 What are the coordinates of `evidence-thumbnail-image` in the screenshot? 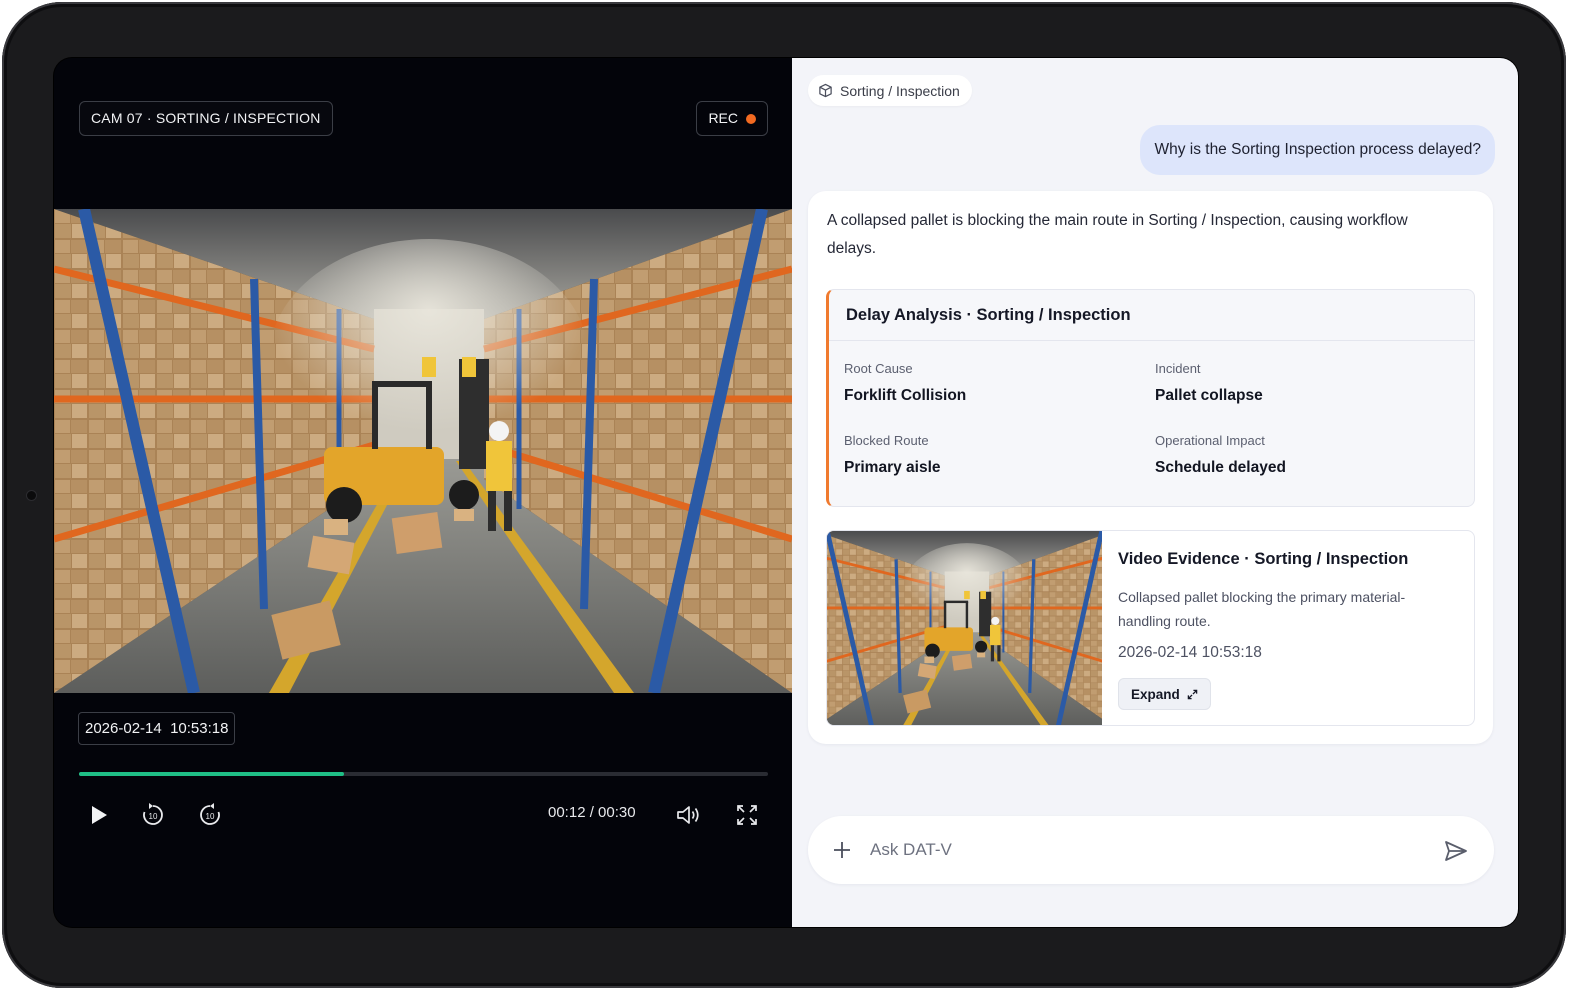 It's located at (964, 628).